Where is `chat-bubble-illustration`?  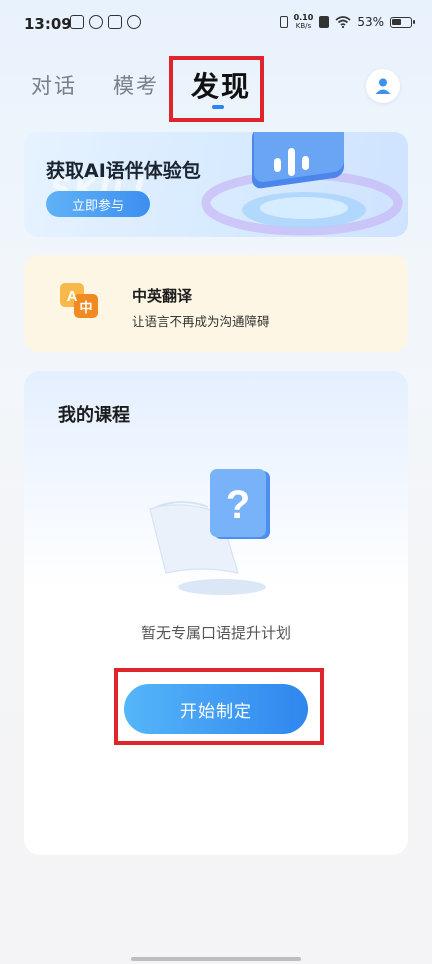
chat-bubble-illustration is located at coordinates (302, 184).